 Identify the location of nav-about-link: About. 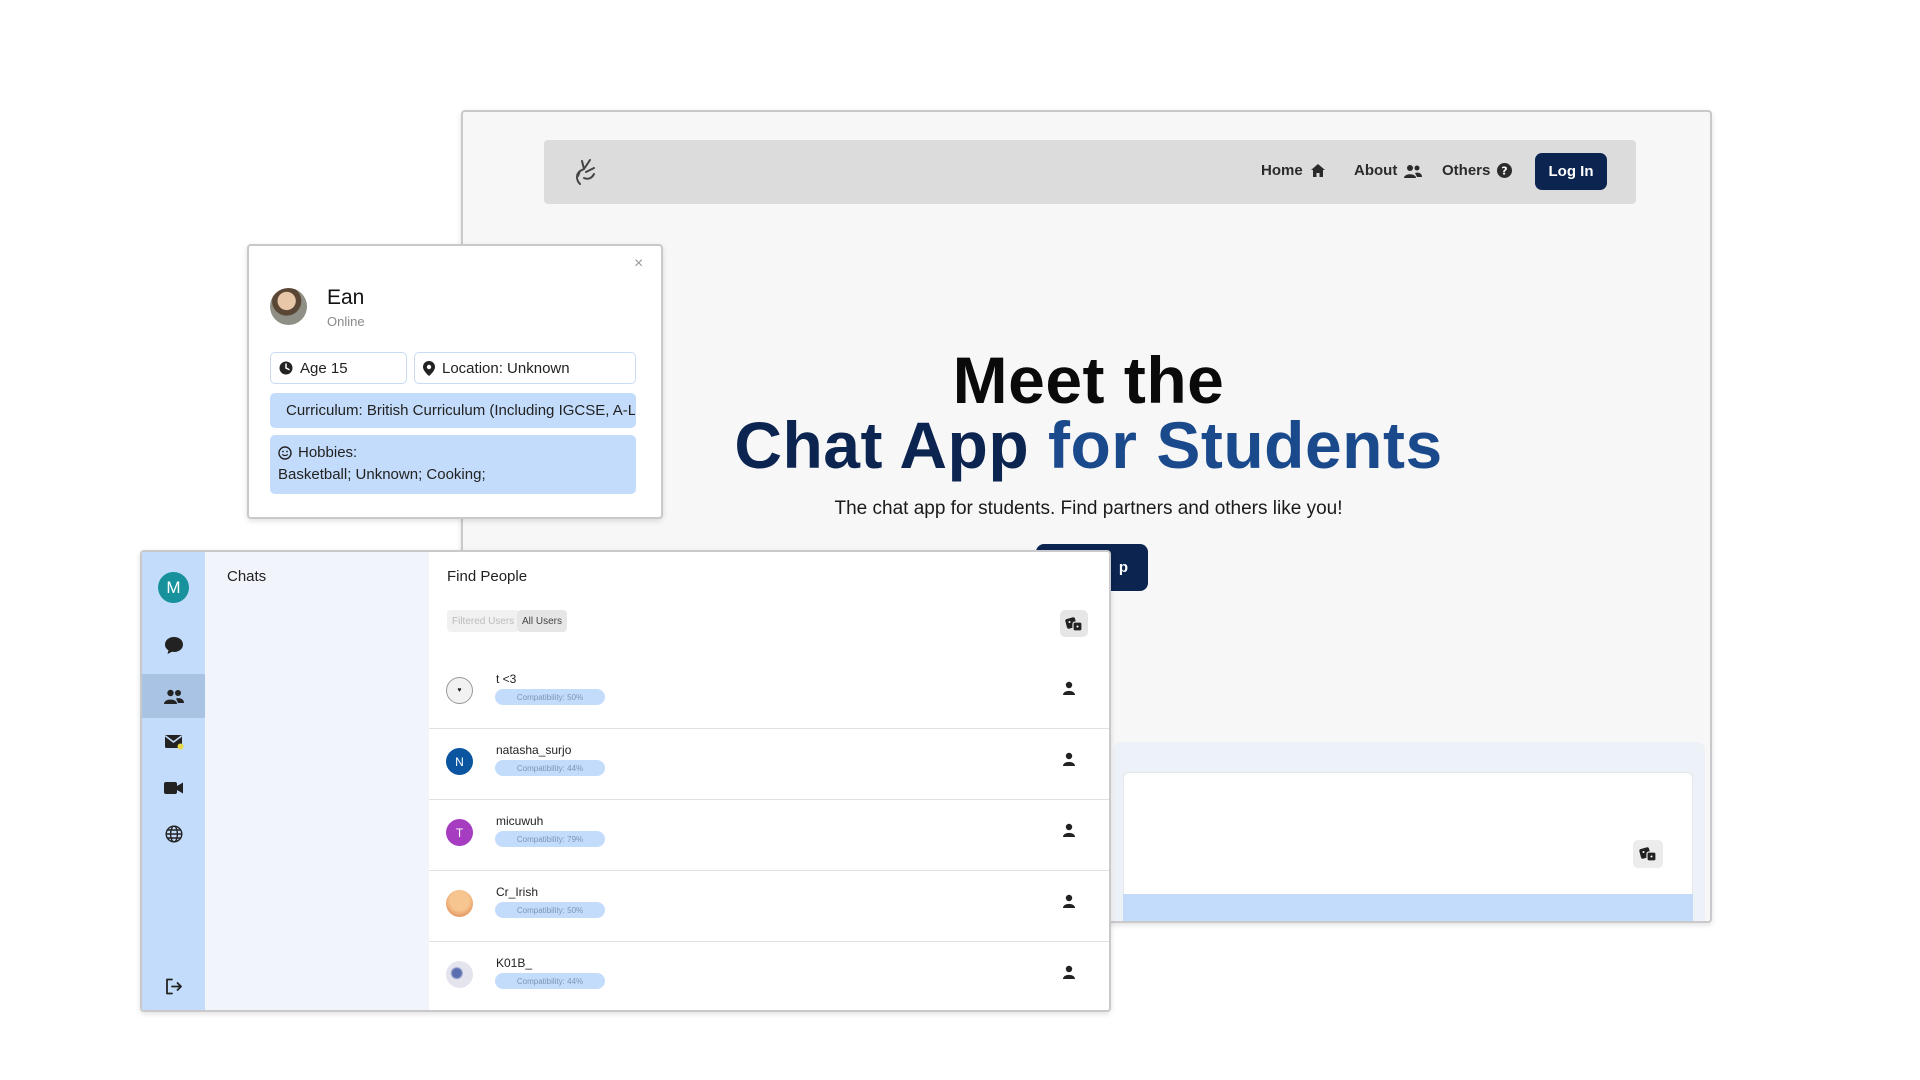
(1388, 170).